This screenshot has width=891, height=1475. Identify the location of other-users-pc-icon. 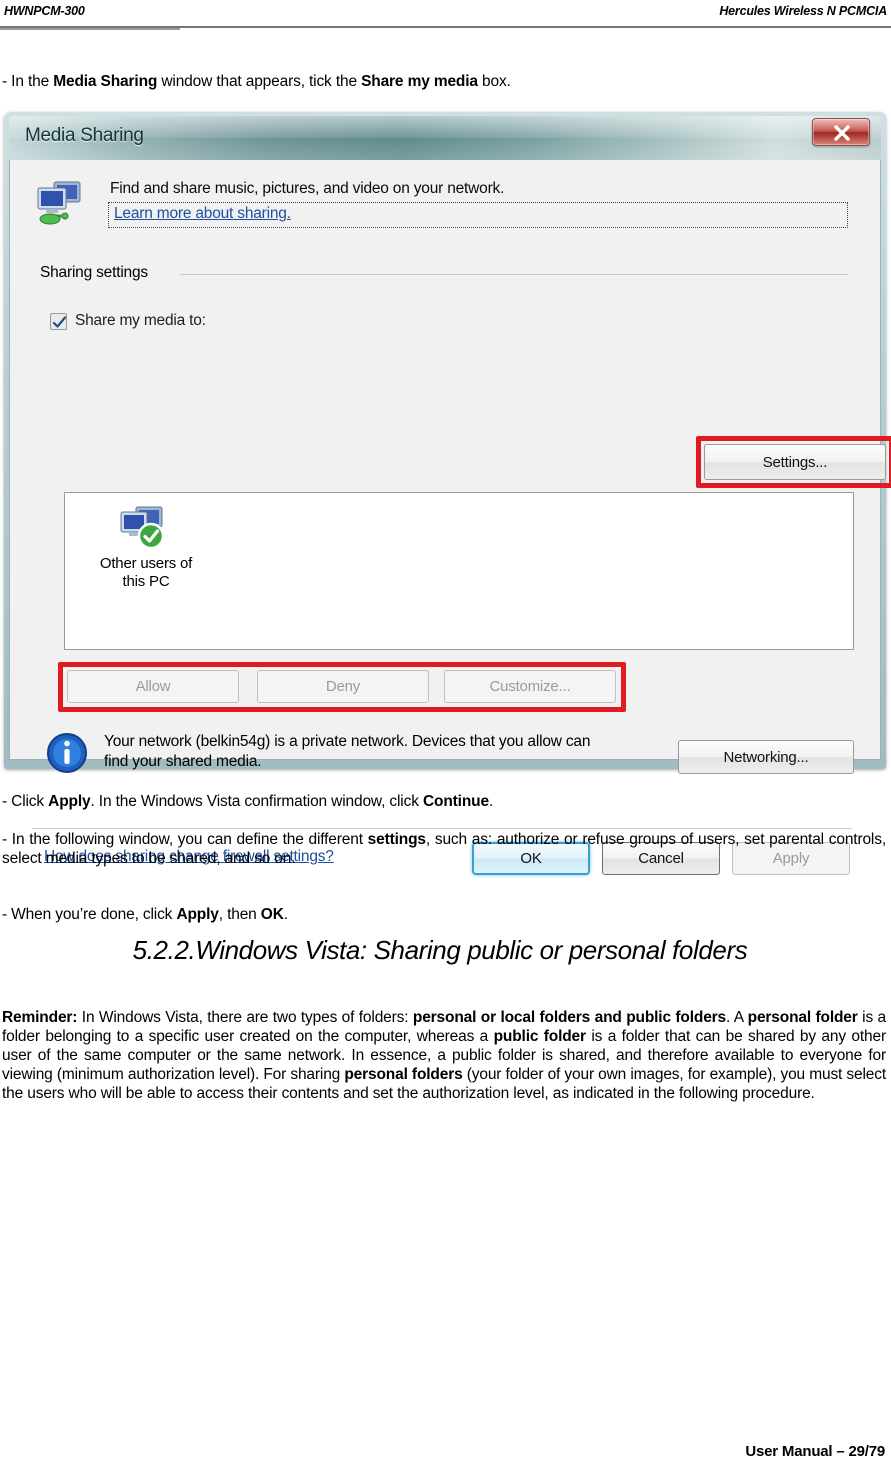
(146, 529).